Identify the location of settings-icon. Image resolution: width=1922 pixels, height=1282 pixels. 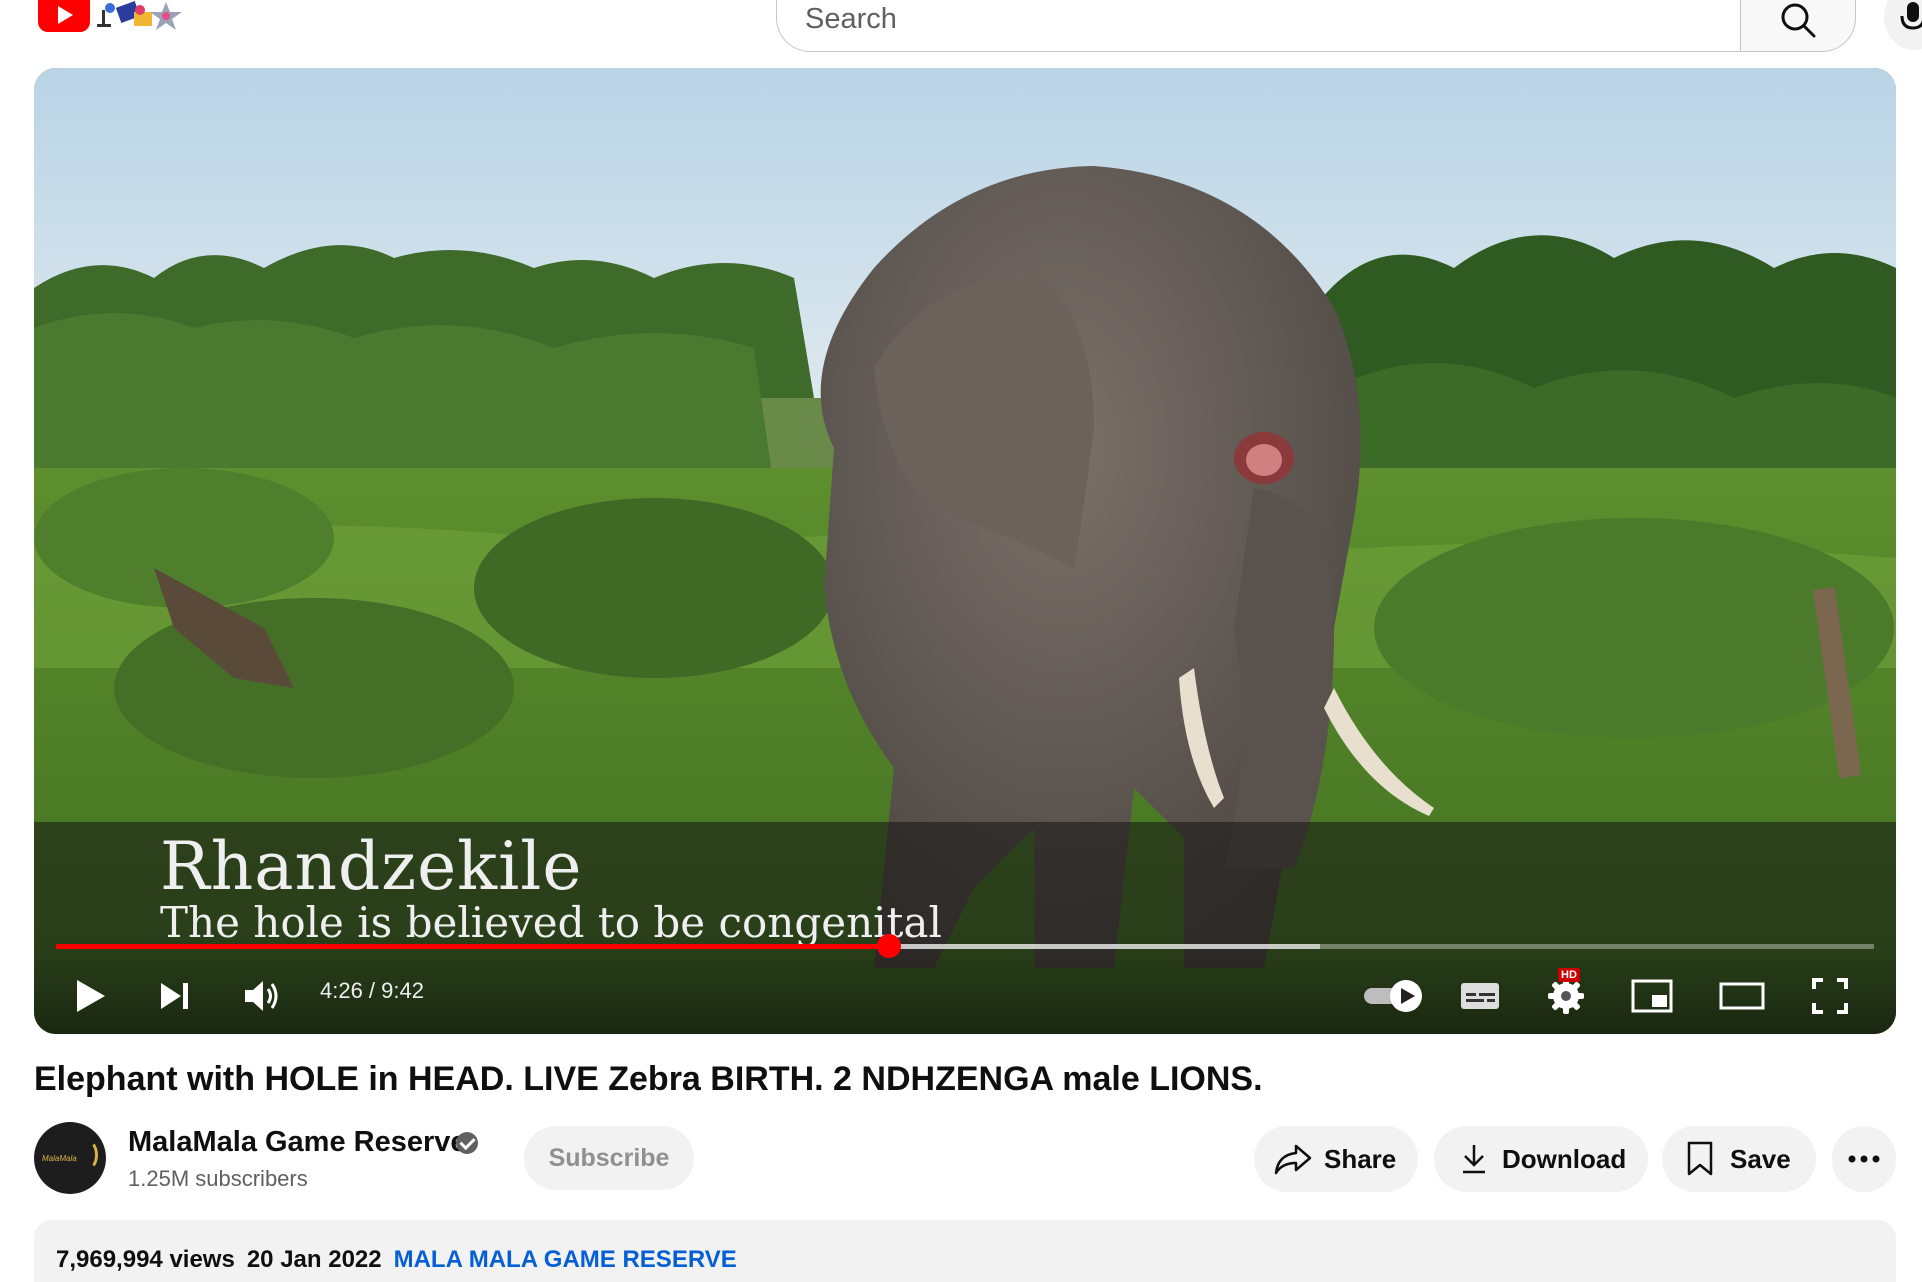
(1566, 996).